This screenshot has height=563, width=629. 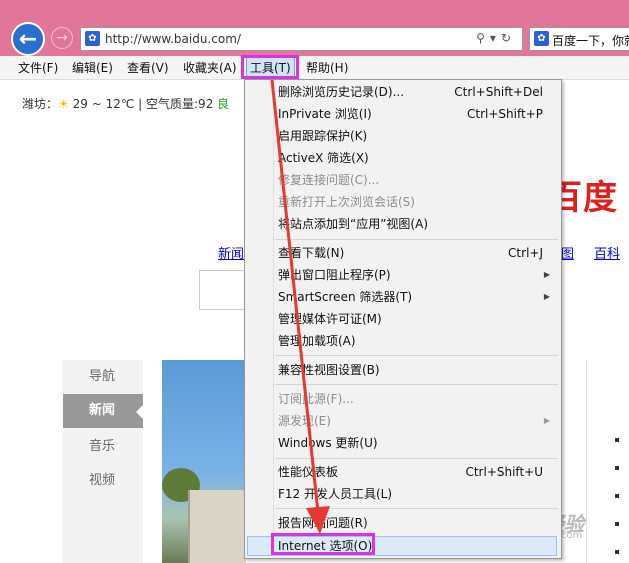 I want to click on annotation-arrow, so click(x=300, y=306).